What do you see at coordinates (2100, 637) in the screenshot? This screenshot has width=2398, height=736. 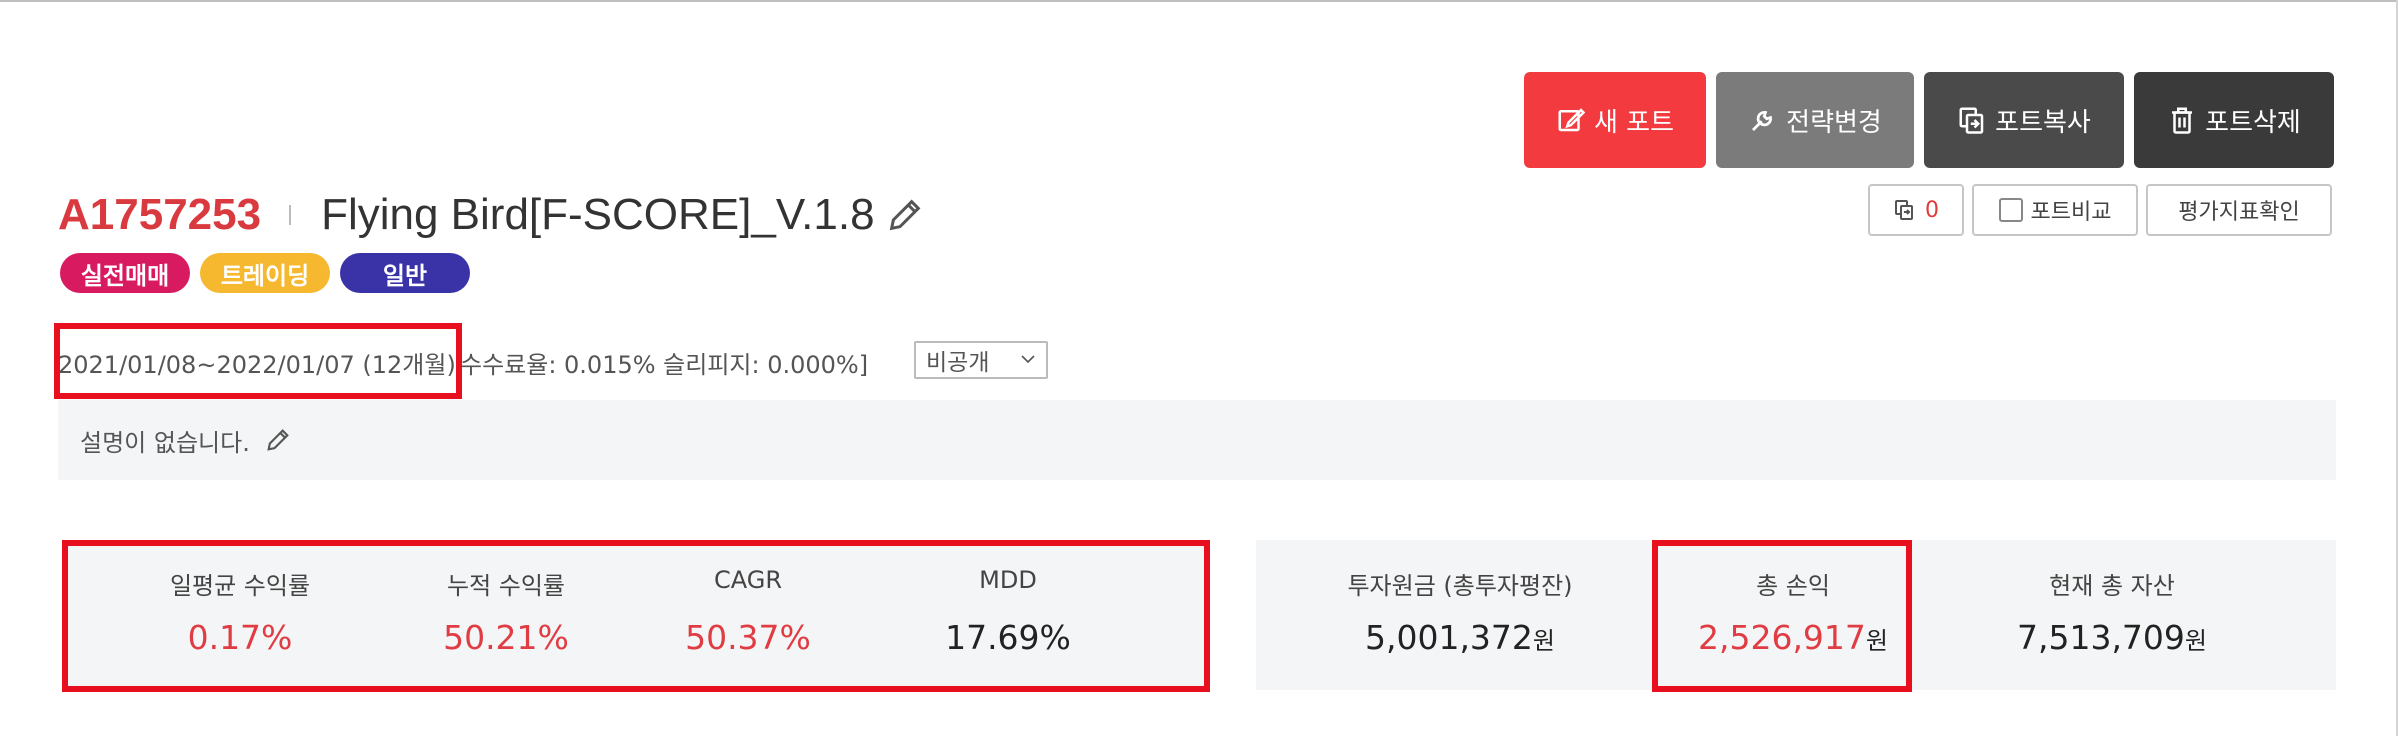 I see `stat-value: 7,513,709` at bounding box center [2100, 637].